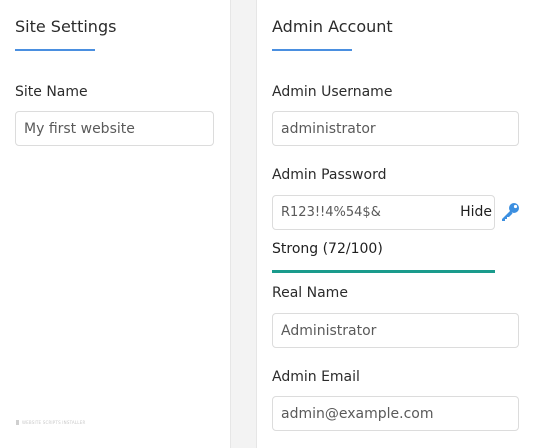 This screenshot has height=448, width=534. I want to click on admin-username-input, so click(395, 128).